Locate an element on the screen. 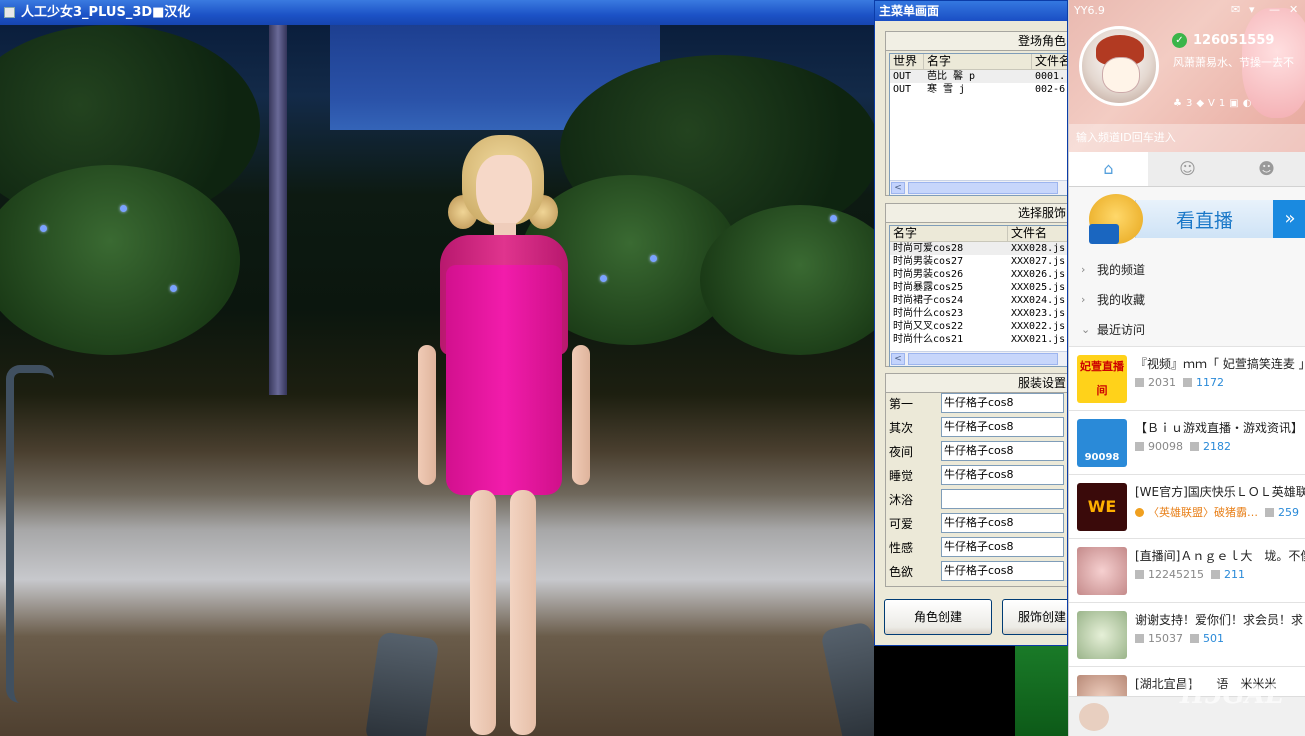 Image resolution: width=1305 pixels, height=736 pixels. vip-icon: V is located at coordinates (1211, 103).